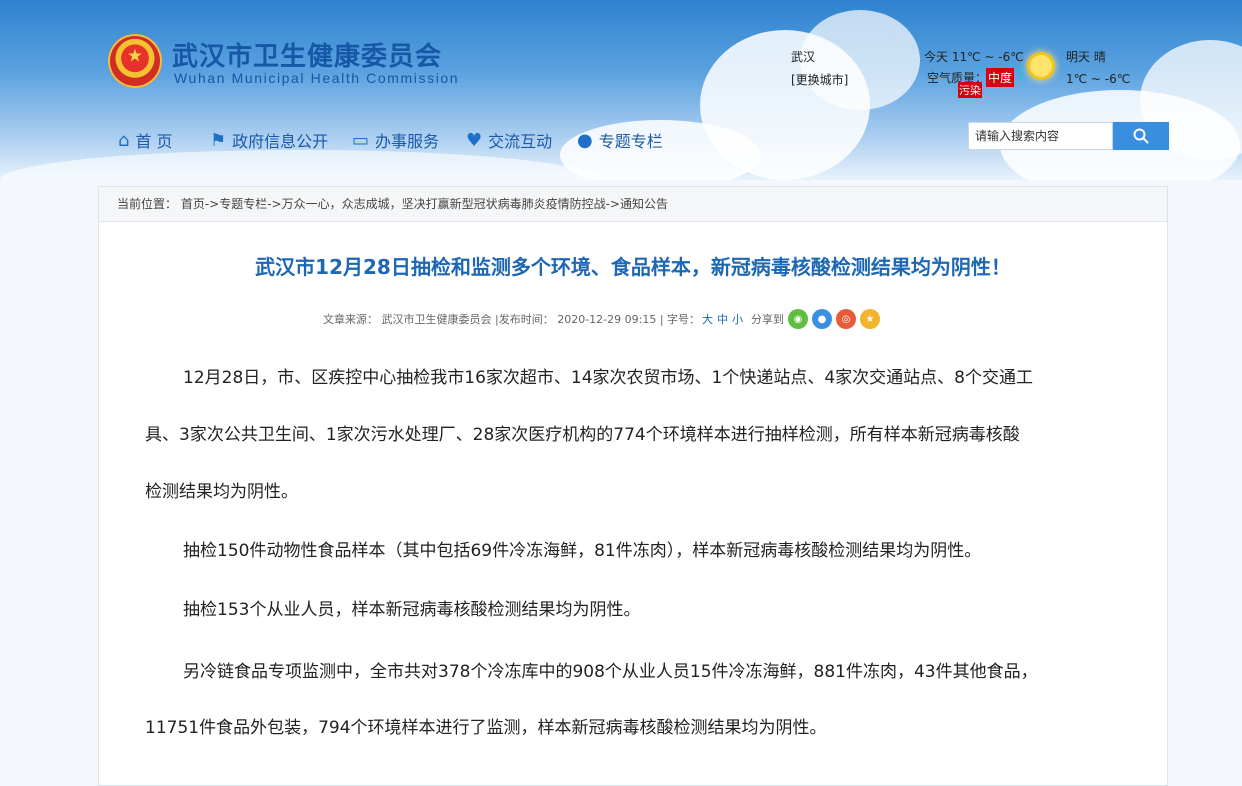 The height and width of the screenshot is (786, 1242). I want to click on paragraph-1-line-3: 检测结果均为阴性。, so click(221, 492).